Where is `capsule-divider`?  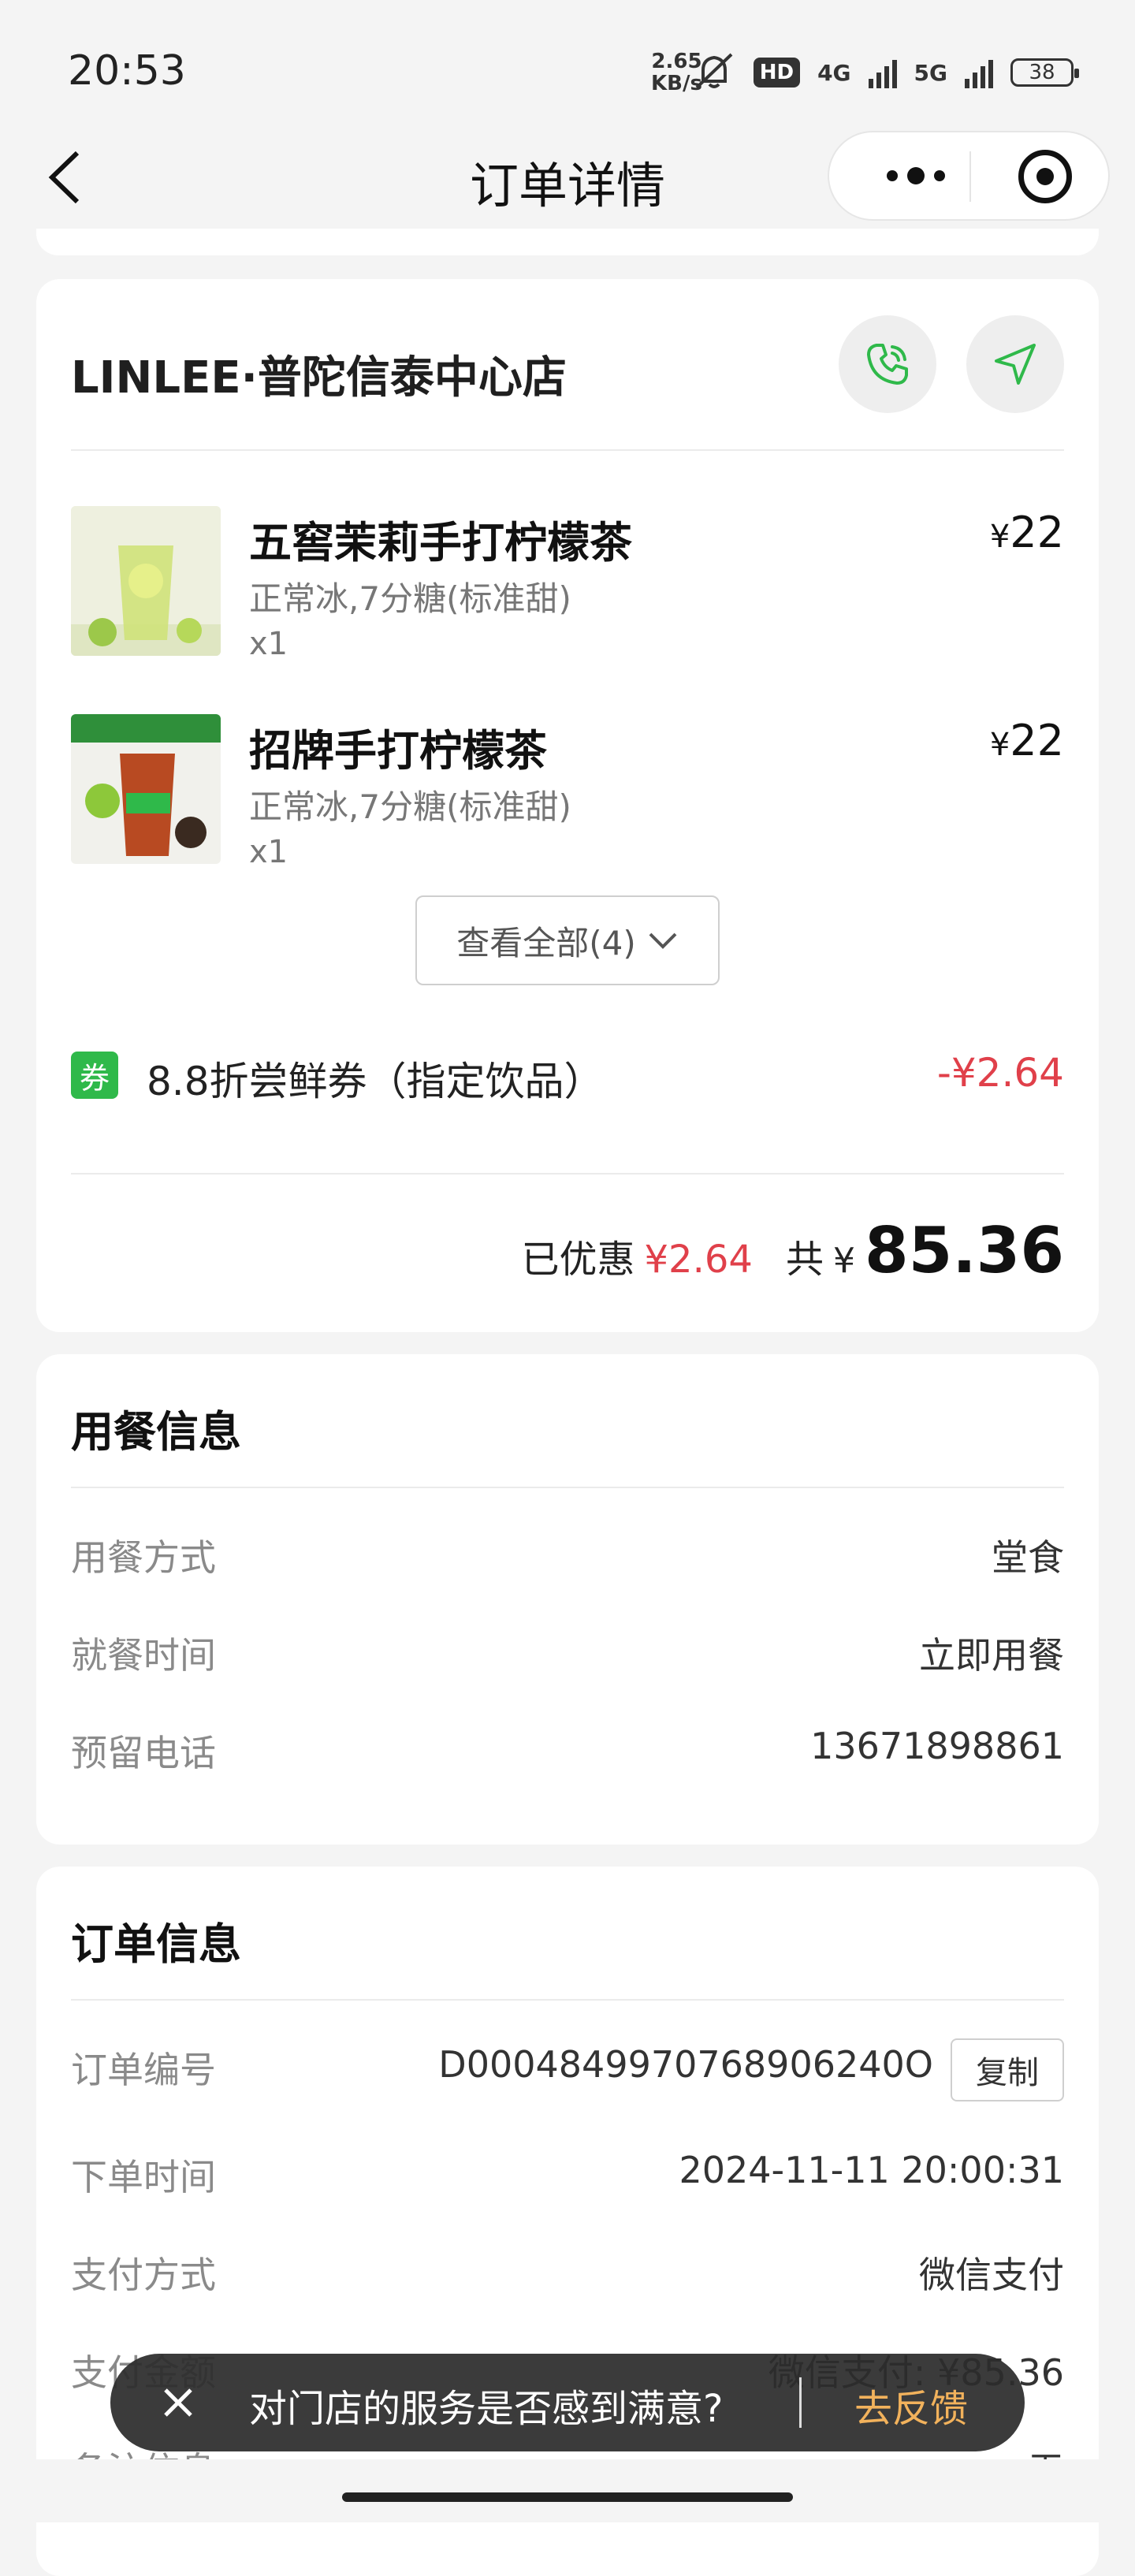 capsule-divider is located at coordinates (970, 176).